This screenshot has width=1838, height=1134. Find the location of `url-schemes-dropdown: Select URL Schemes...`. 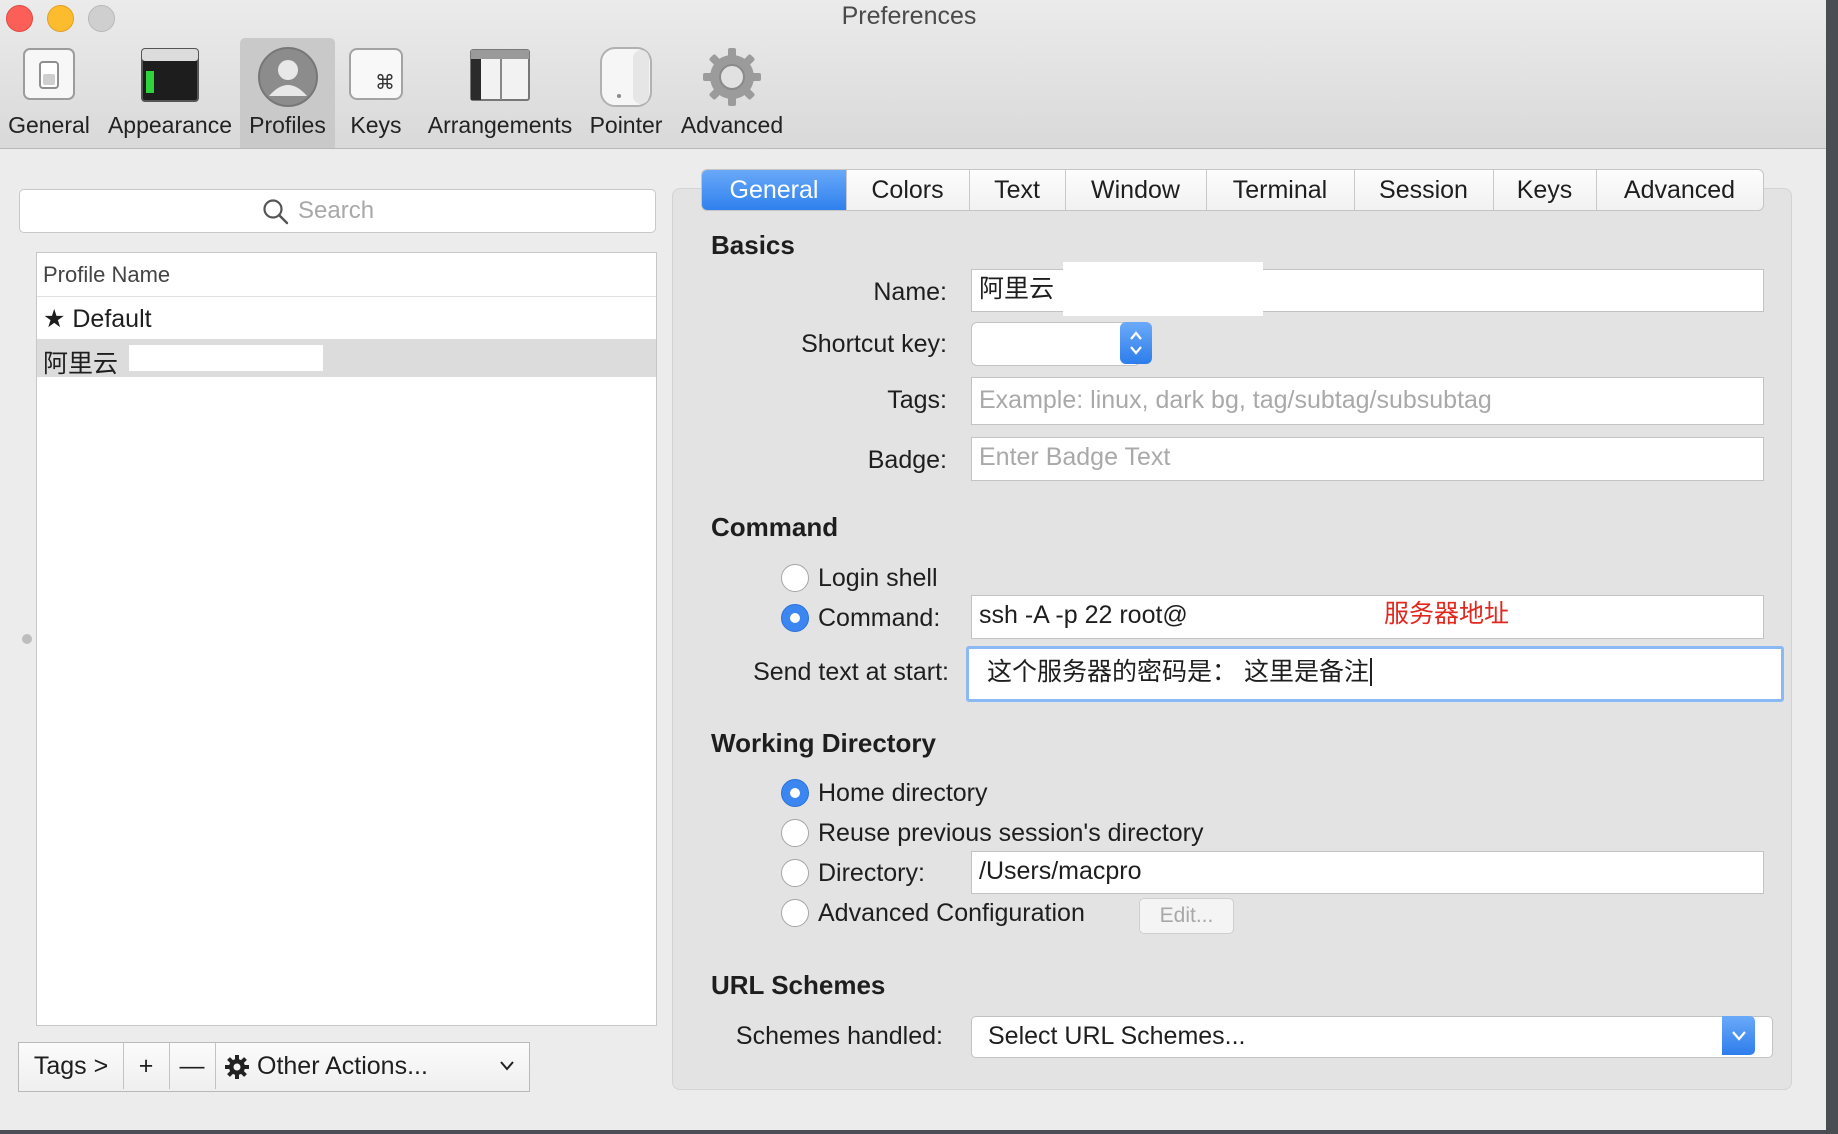

url-schemes-dropdown: Select URL Schemes... is located at coordinates (1372, 1037).